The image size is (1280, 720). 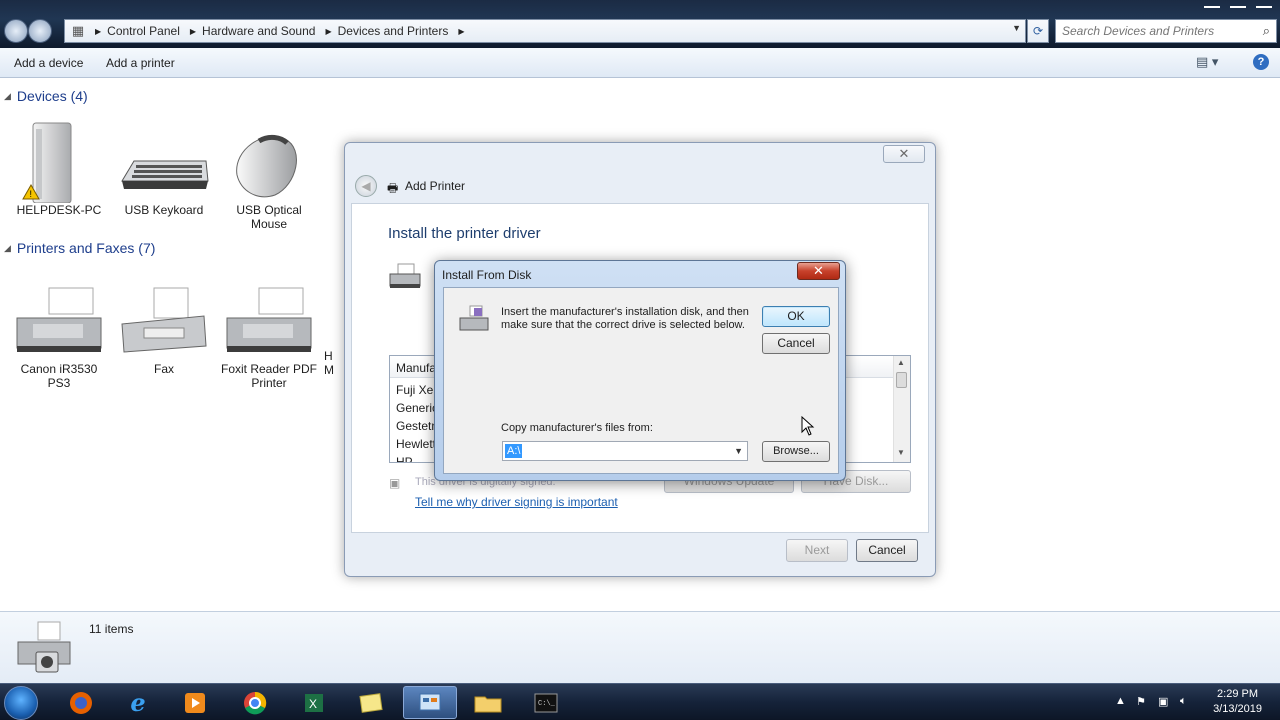 I want to click on dialog-cancel-button: Cancel, so click(x=796, y=343).